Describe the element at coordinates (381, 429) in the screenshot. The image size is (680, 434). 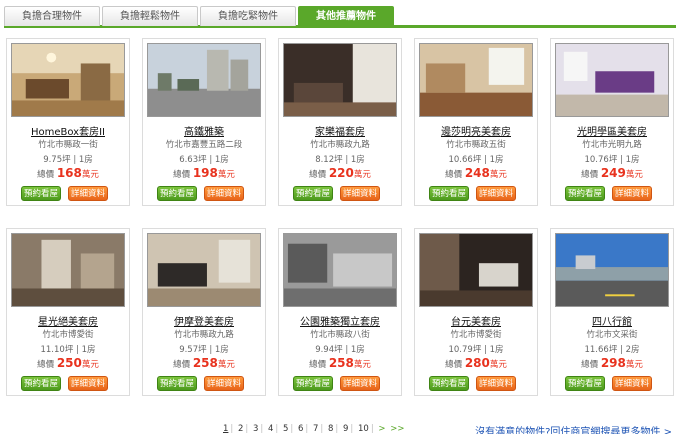
I see `next-page-link: >` at that location.